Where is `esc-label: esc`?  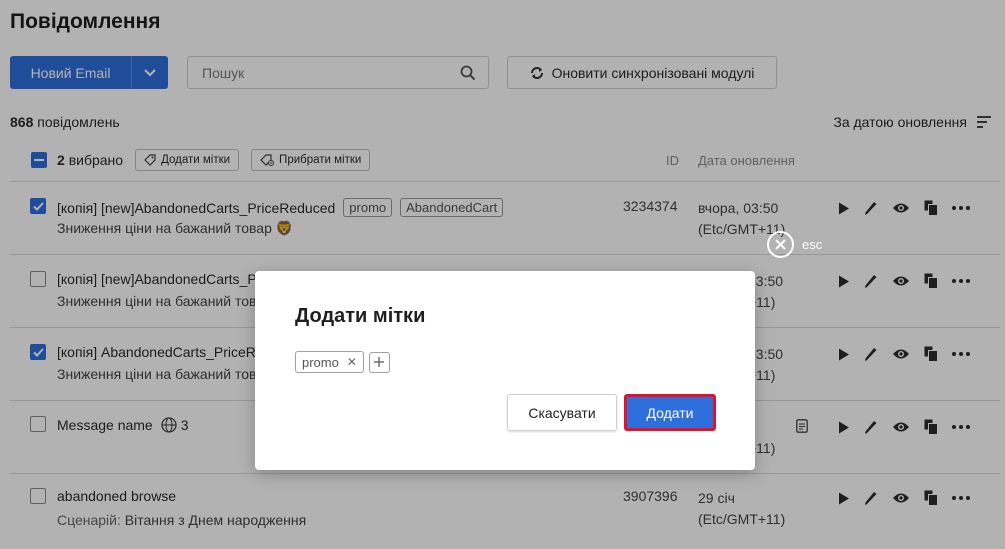
esc-label: esc is located at coordinates (812, 244).